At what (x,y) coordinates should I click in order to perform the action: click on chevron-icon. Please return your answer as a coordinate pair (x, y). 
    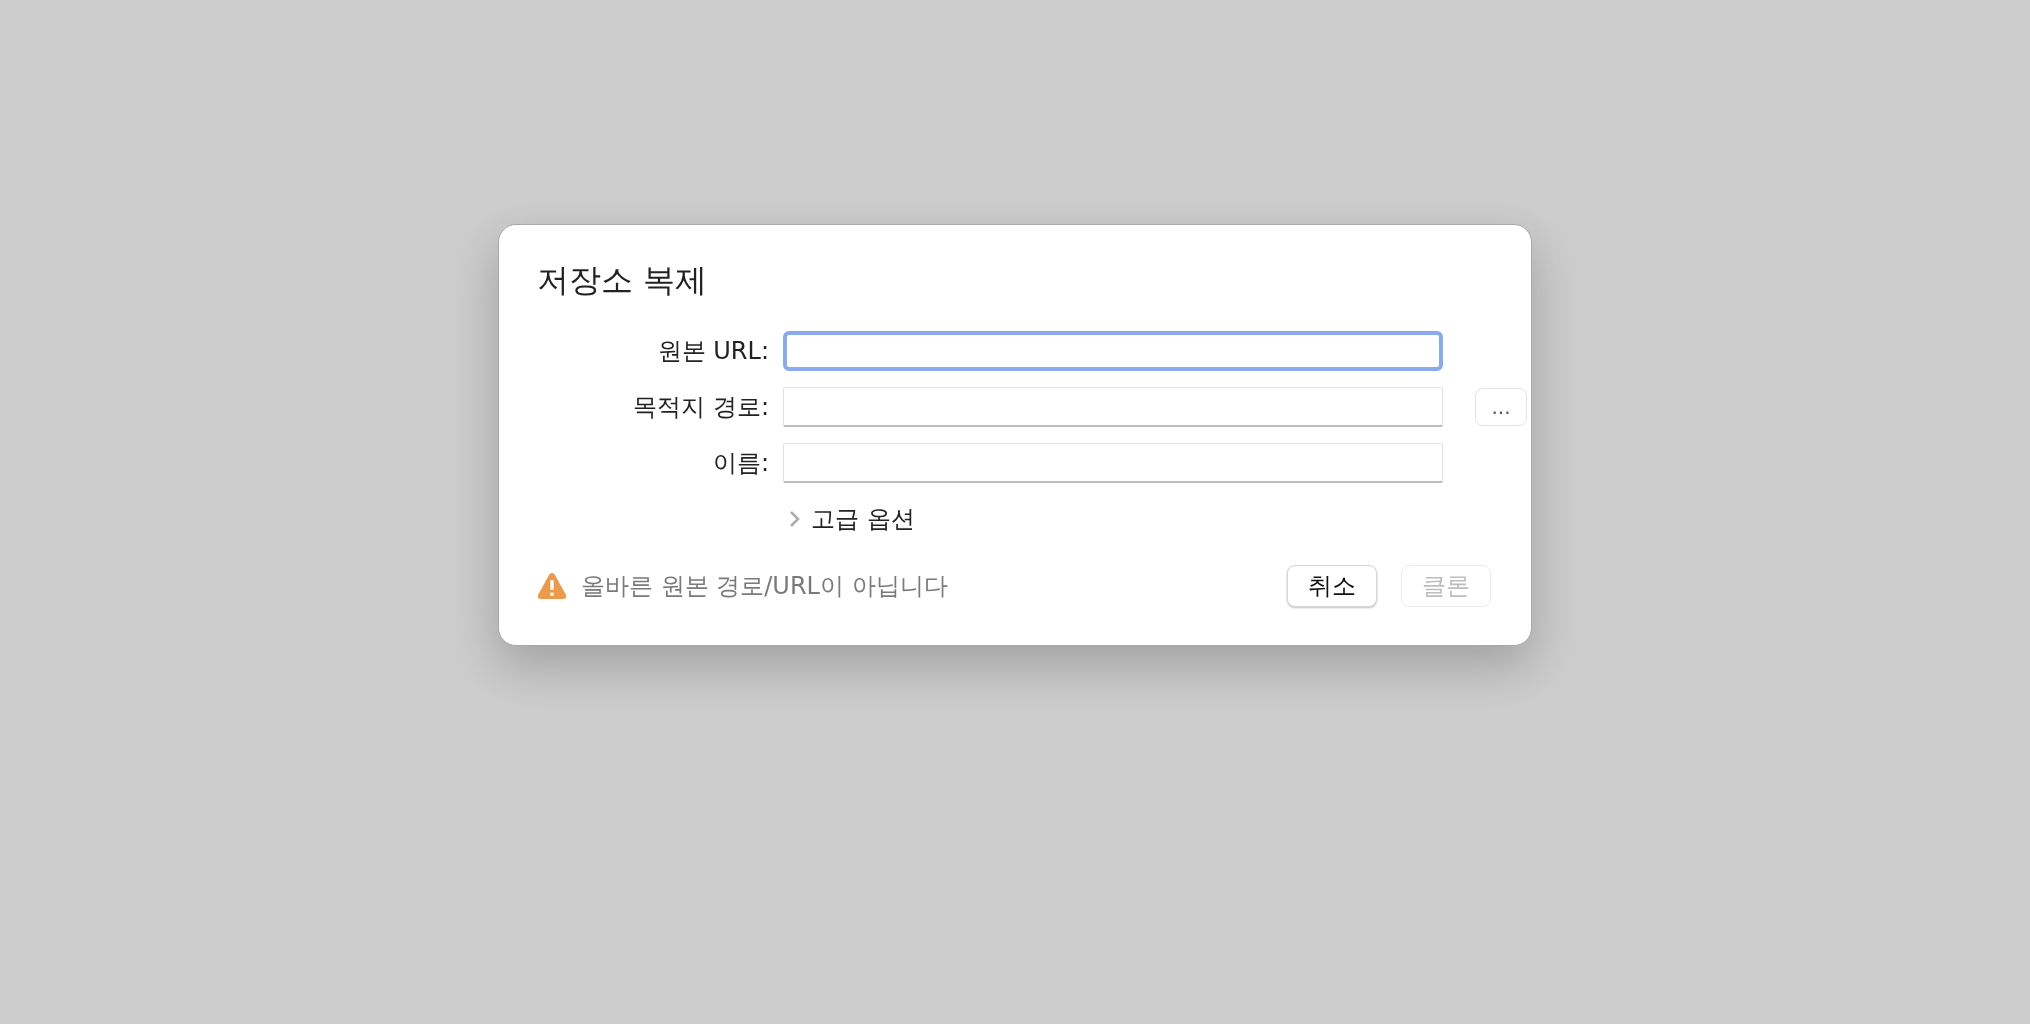
    Looking at the image, I should click on (795, 519).